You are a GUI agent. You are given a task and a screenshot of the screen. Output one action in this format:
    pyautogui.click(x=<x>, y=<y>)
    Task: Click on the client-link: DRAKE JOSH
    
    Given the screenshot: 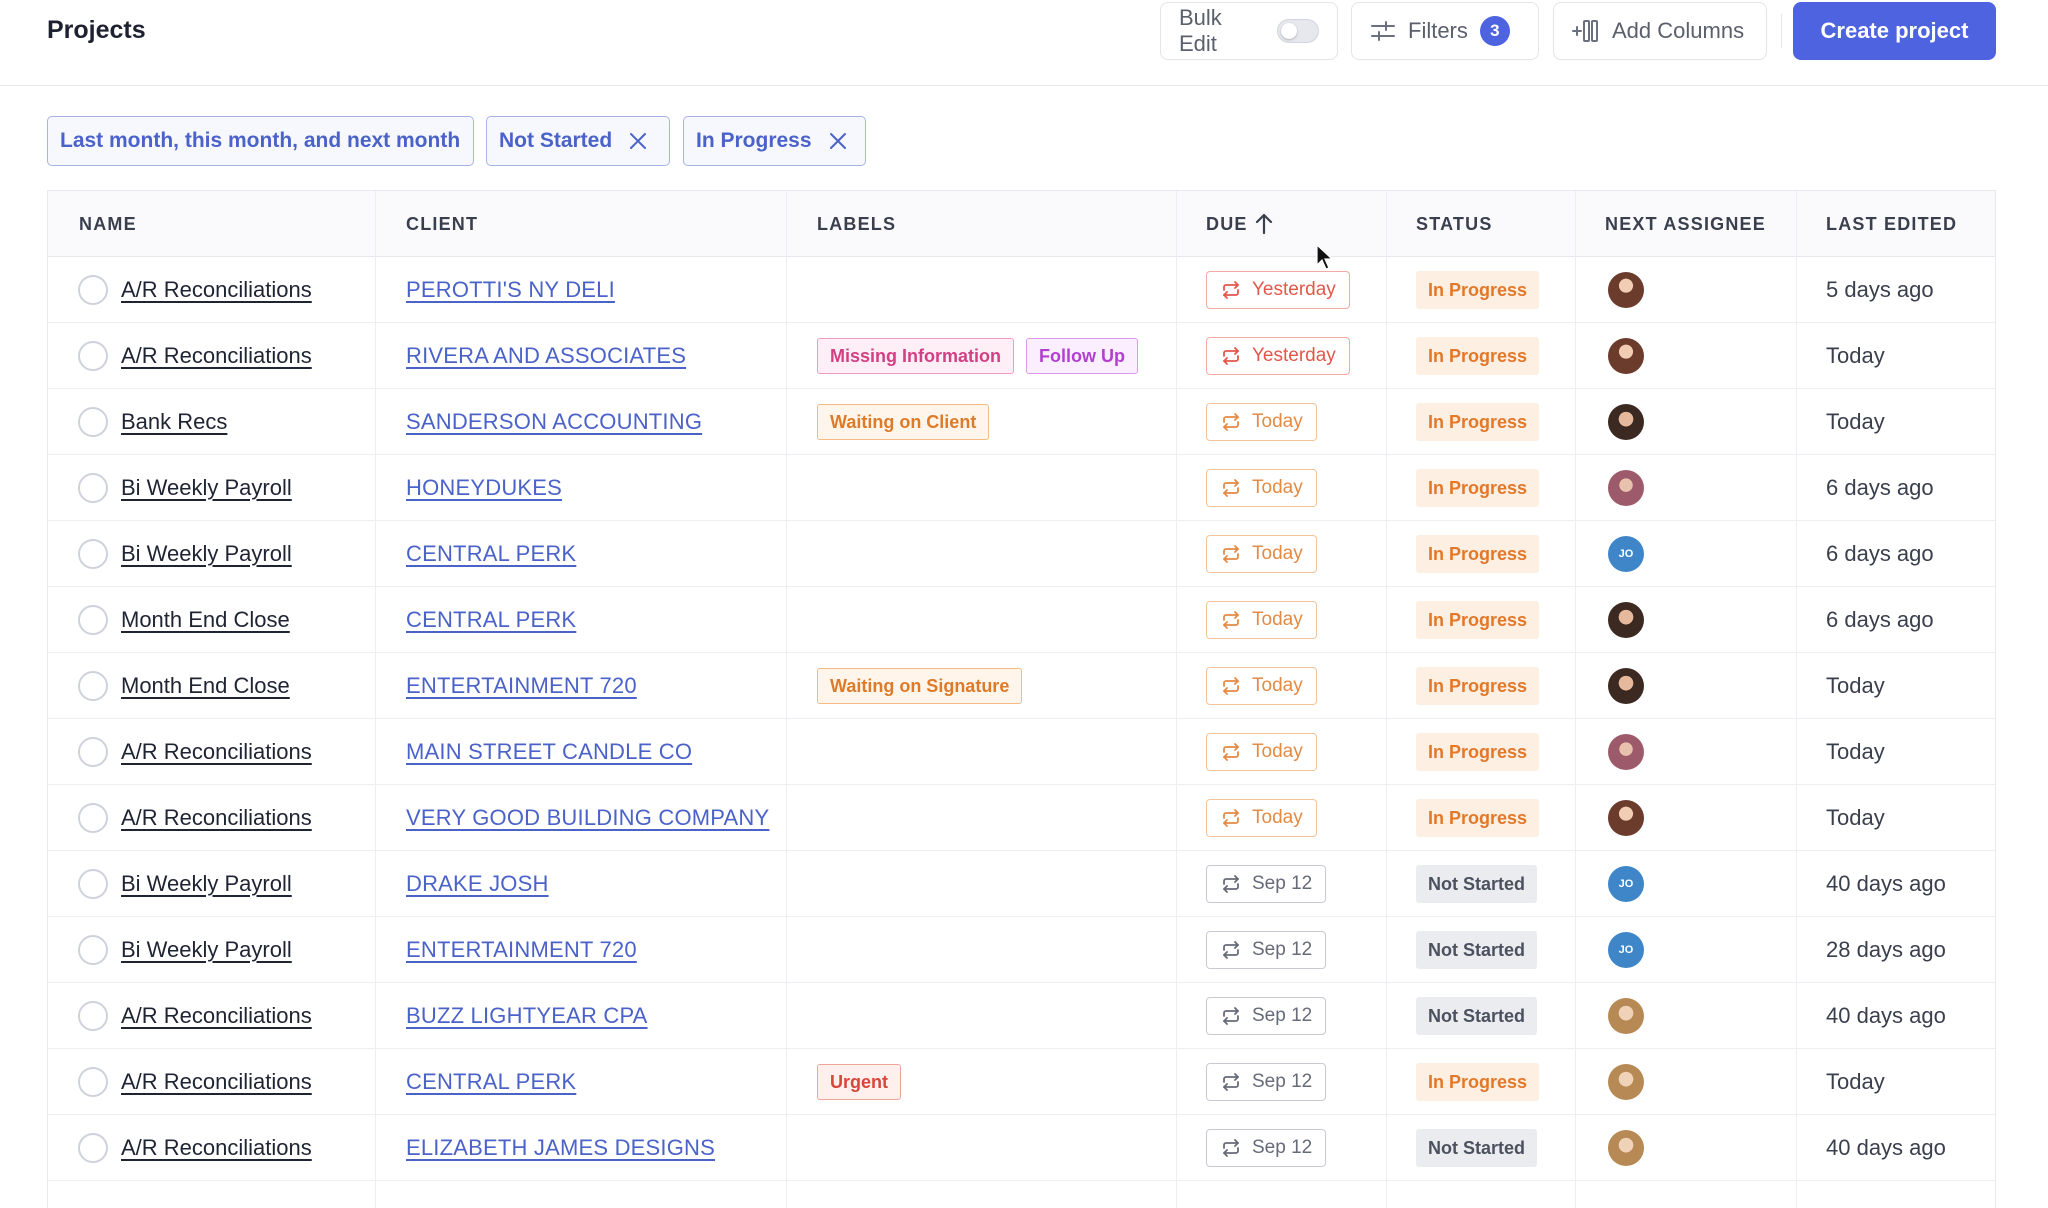 What is the action you would take?
    pyautogui.click(x=477, y=884)
    